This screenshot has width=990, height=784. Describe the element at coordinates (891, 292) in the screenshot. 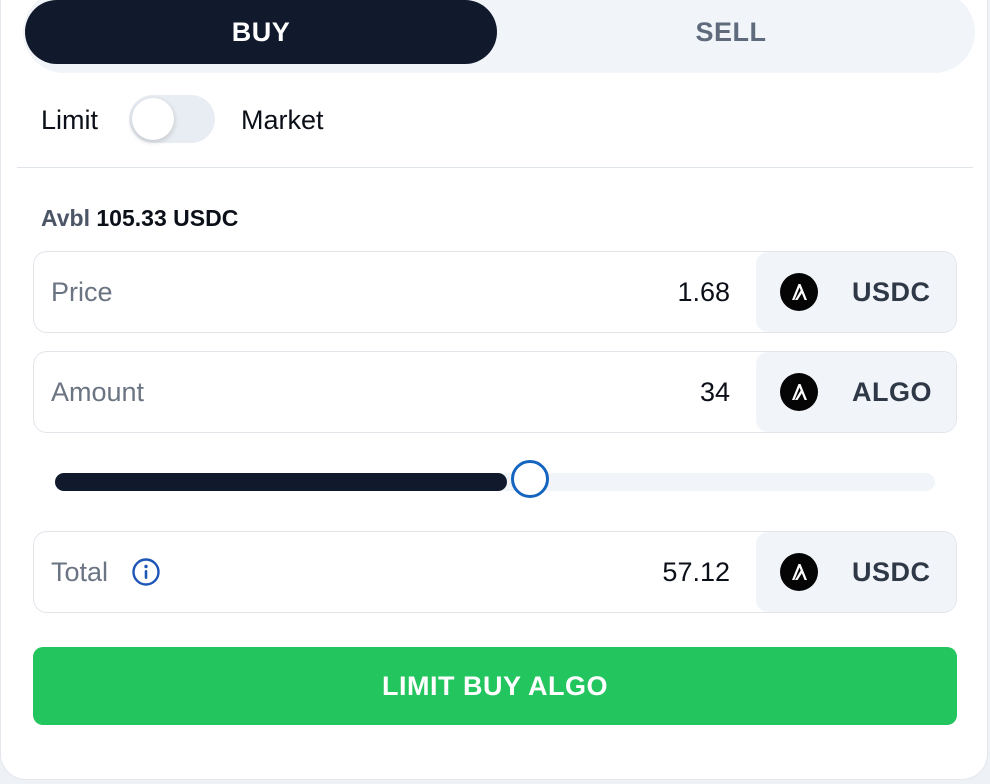

I see `price-unit-label: USDC` at that location.